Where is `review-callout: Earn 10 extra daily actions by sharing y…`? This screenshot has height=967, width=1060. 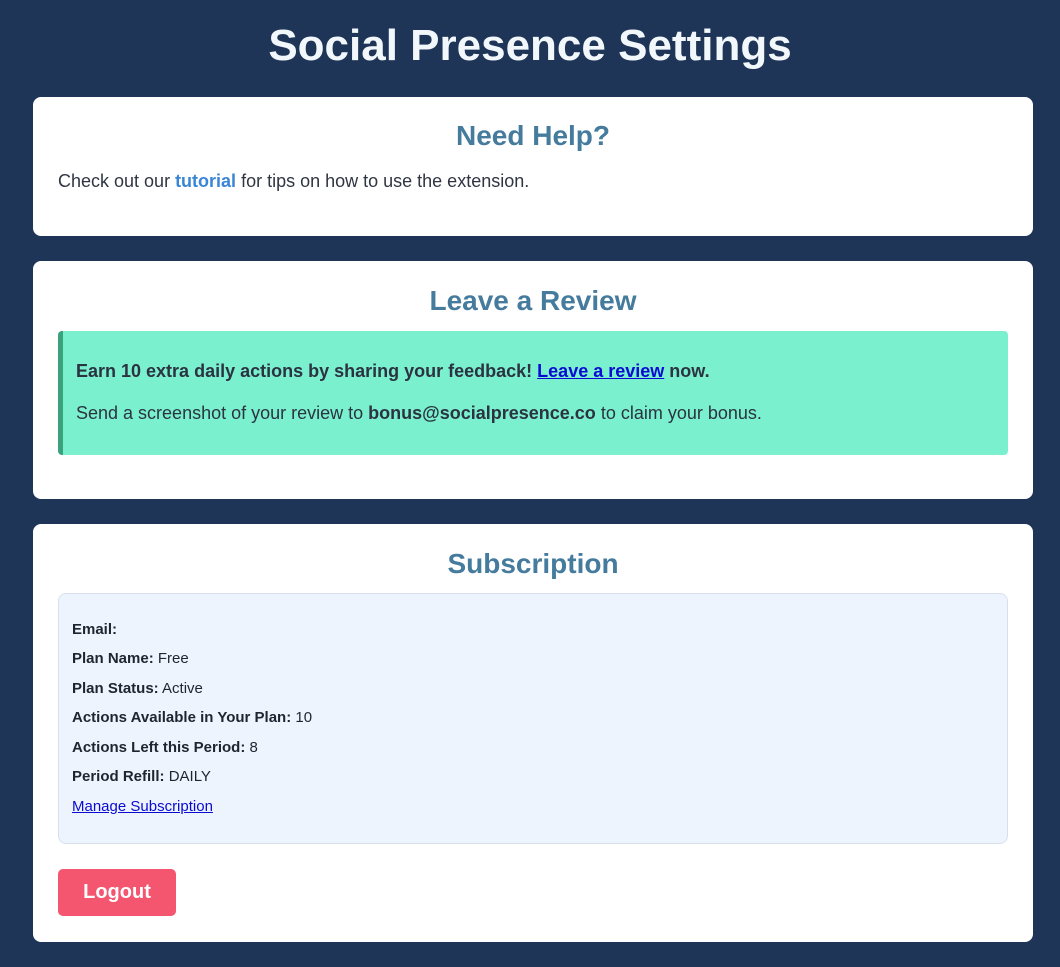
review-callout: Earn 10 extra daily actions by sharing y… is located at coordinates (533, 393).